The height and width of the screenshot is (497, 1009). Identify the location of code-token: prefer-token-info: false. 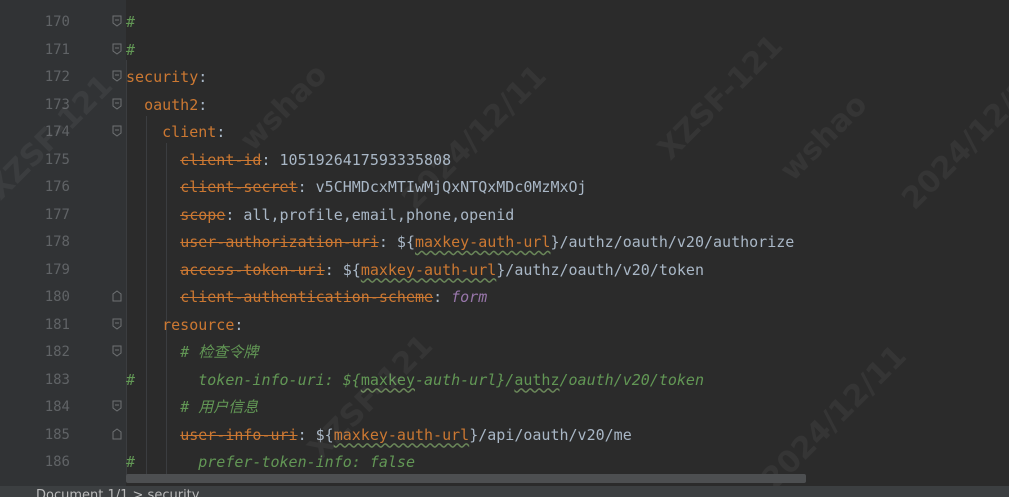
(306, 462).